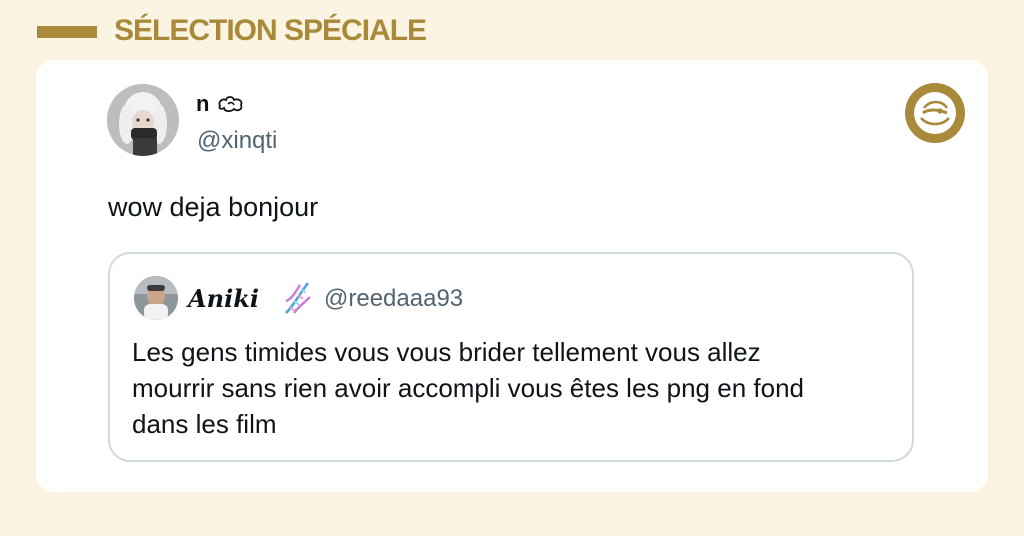 The height and width of the screenshot is (536, 1024). What do you see at coordinates (230, 104) in the screenshot?
I see `cloud-doodle-icon` at bounding box center [230, 104].